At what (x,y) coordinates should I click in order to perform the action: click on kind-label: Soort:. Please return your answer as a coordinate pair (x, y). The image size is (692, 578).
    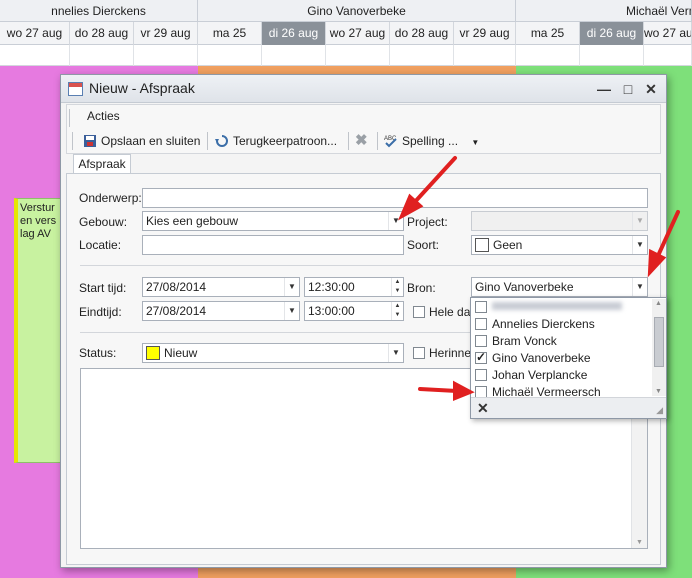
    Looking at the image, I should click on (423, 245).